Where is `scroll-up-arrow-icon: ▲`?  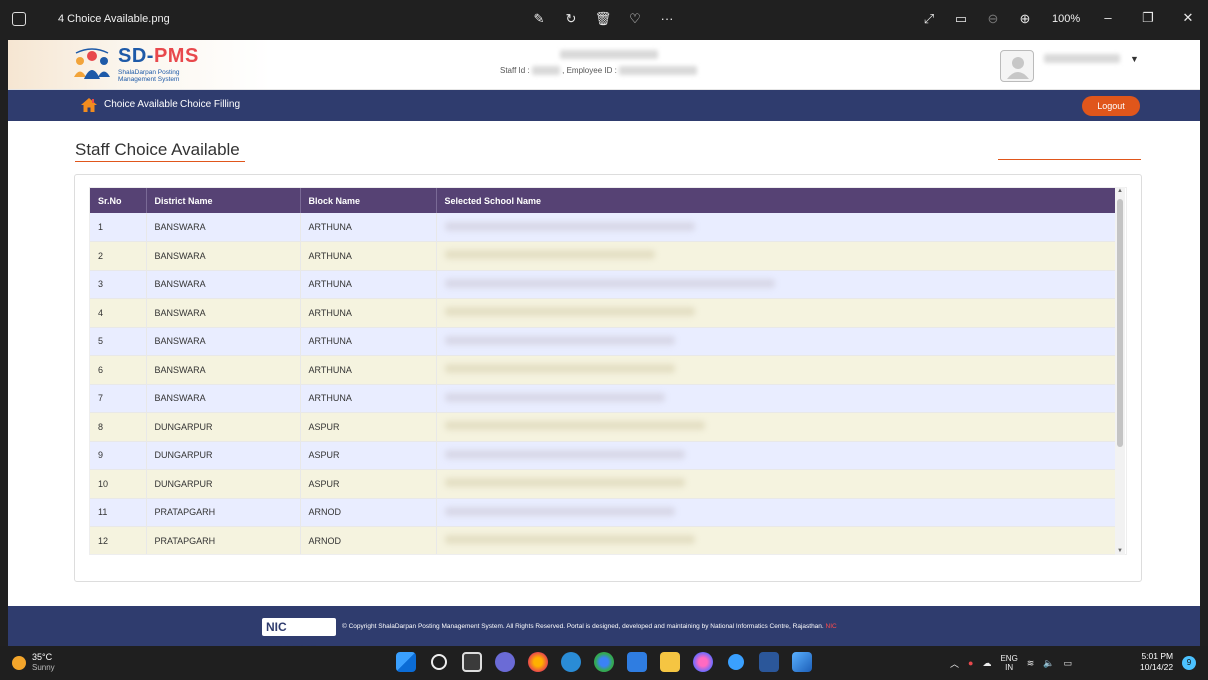
scroll-up-arrow-icon: ▲ is located at coordinates (1120, 191).